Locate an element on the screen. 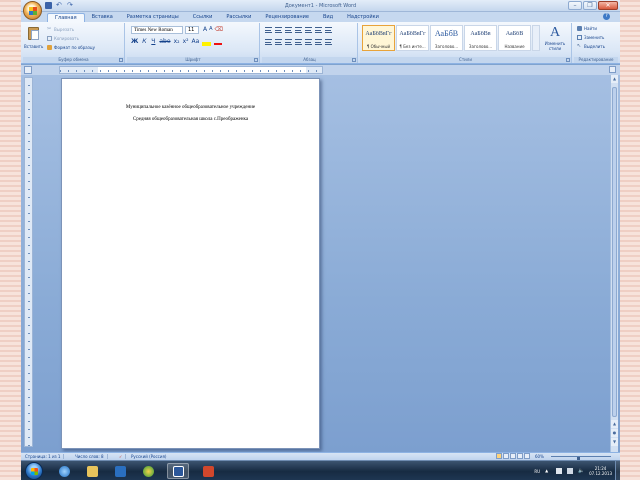 The height and width of the screenshot is (480, 640). replace-button: Заменить is located at coordinates (590, 37).